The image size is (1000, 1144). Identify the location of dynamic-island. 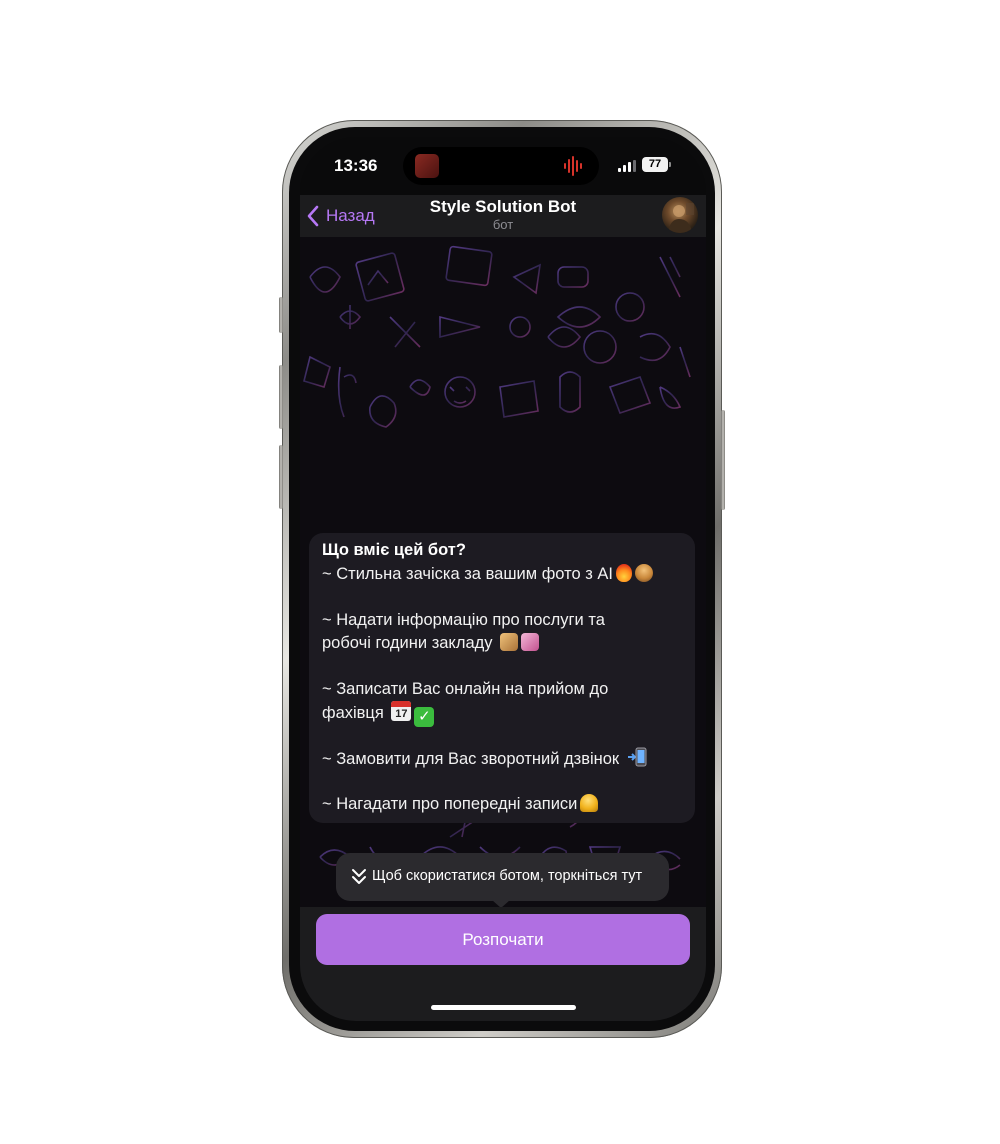
(501, 166).